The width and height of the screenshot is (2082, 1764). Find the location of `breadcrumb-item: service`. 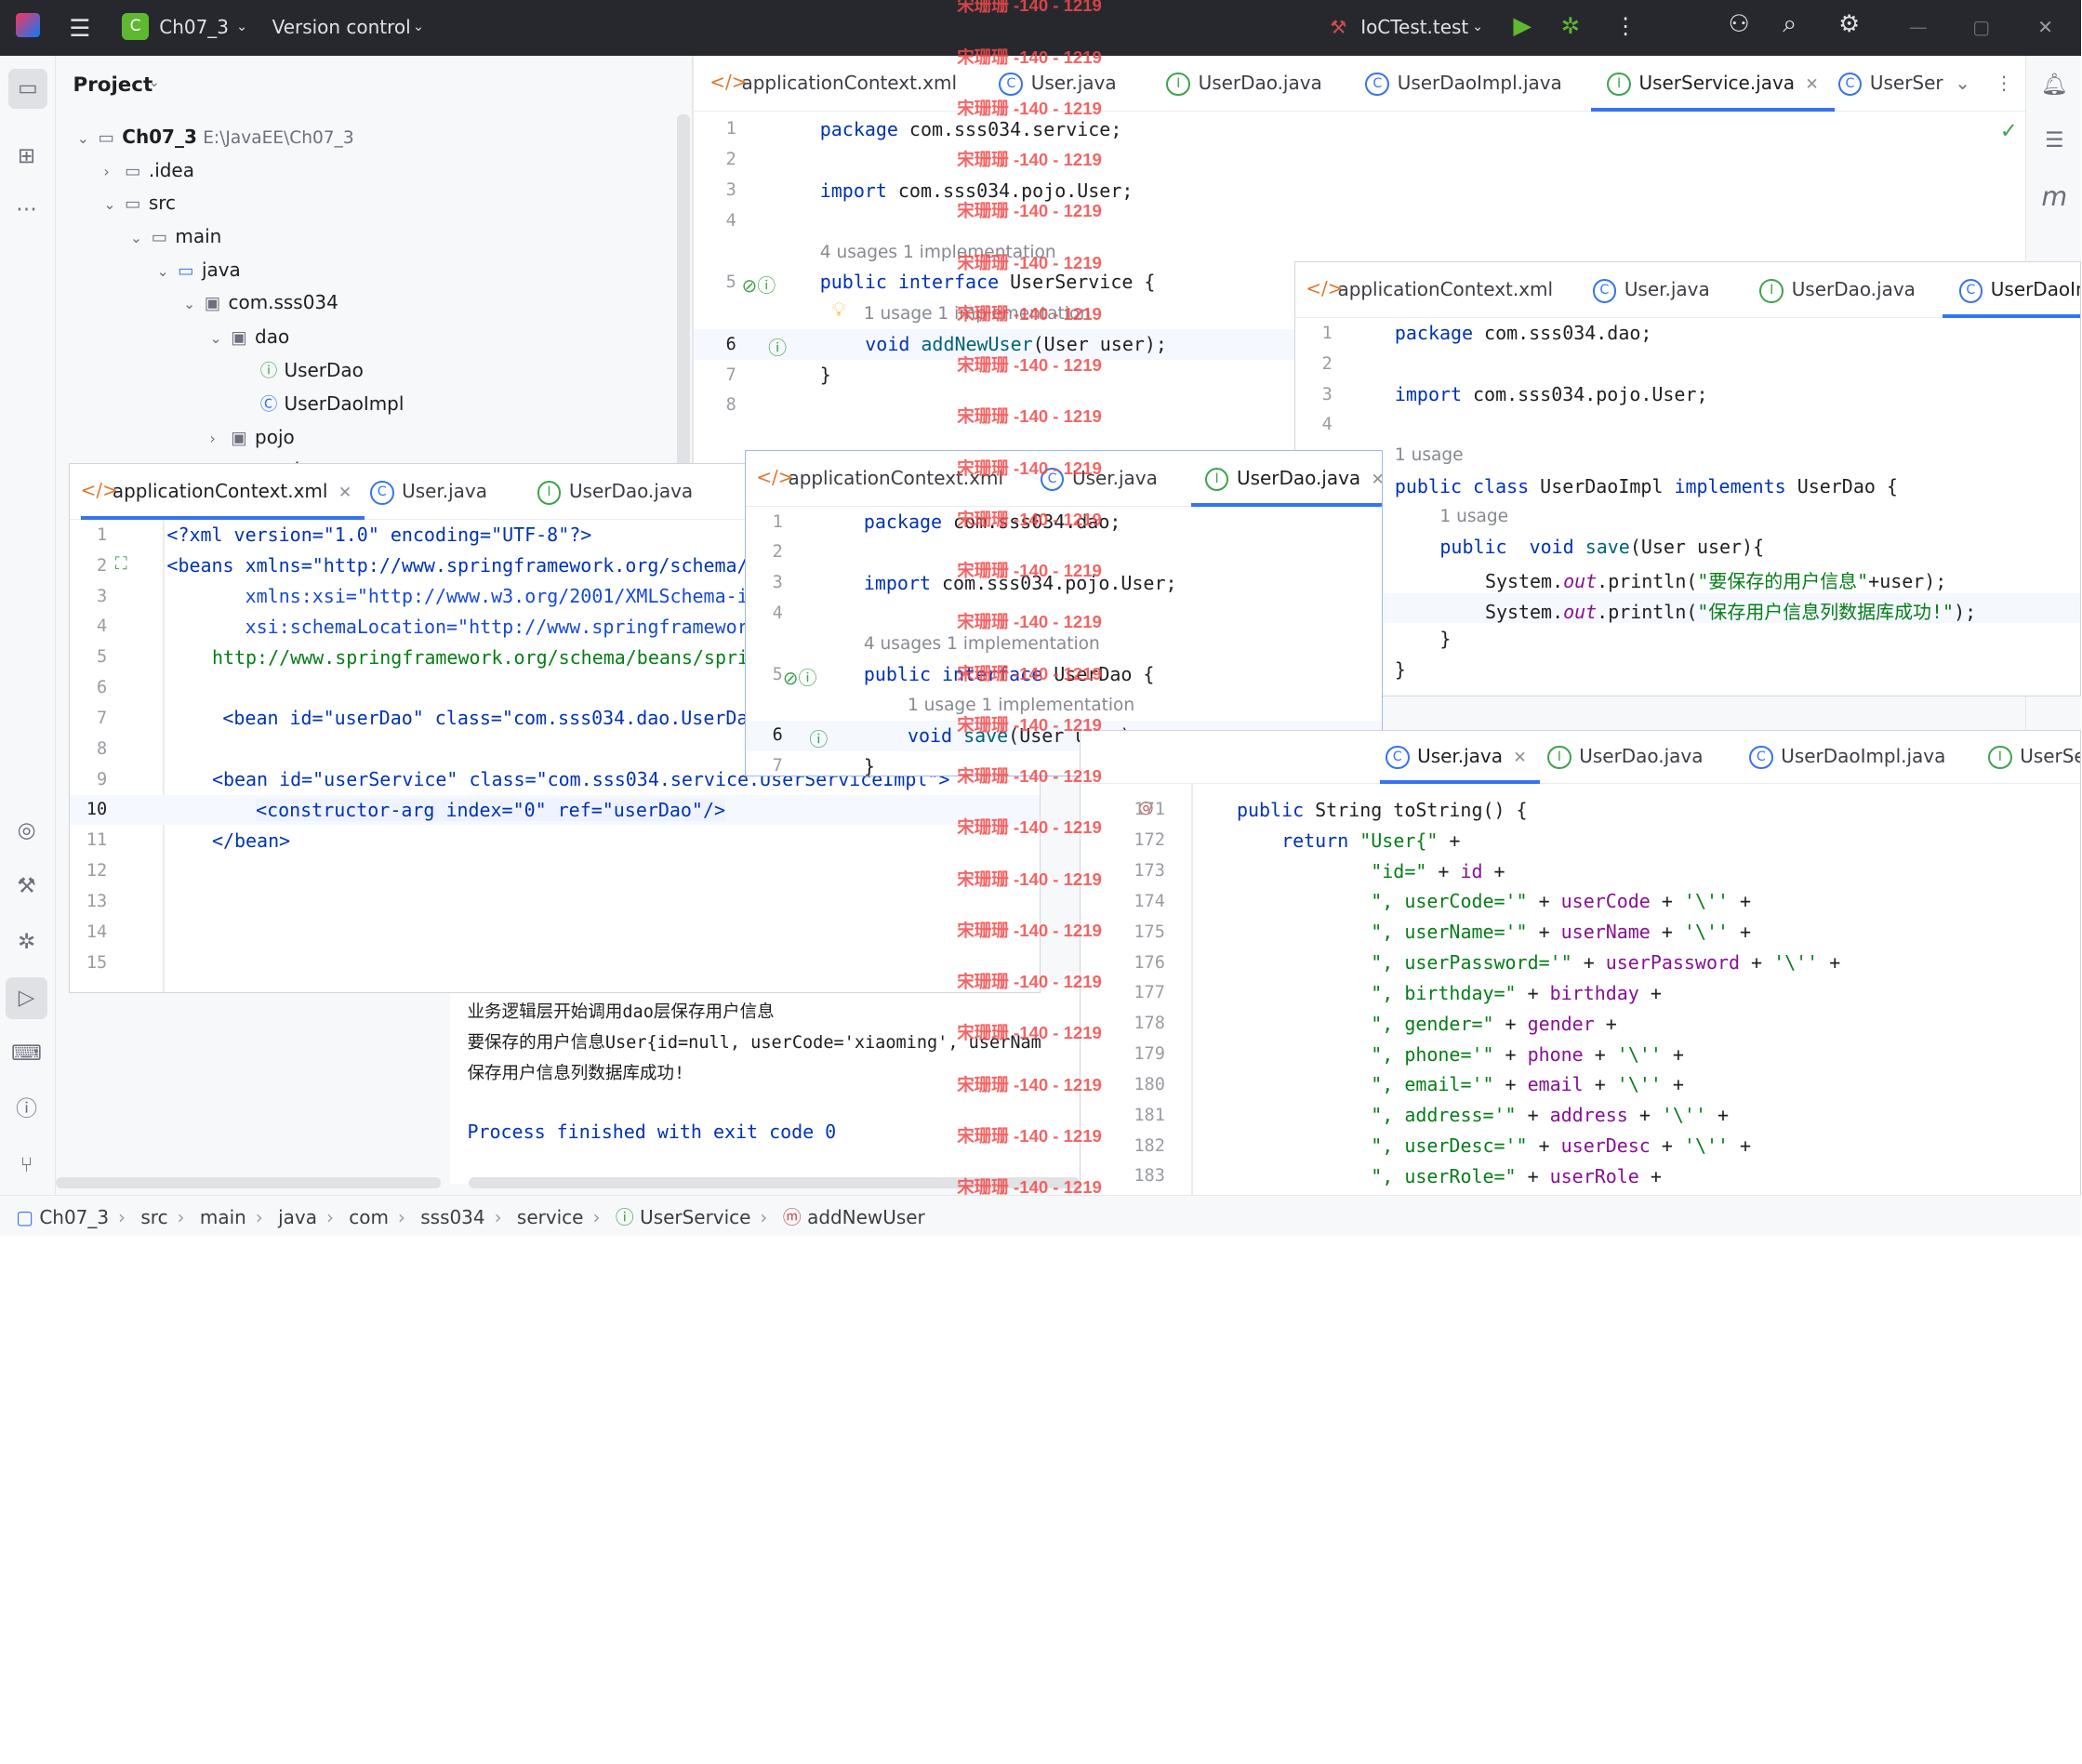

breadcrumb-item: service is located at coordinates (550, 1217).